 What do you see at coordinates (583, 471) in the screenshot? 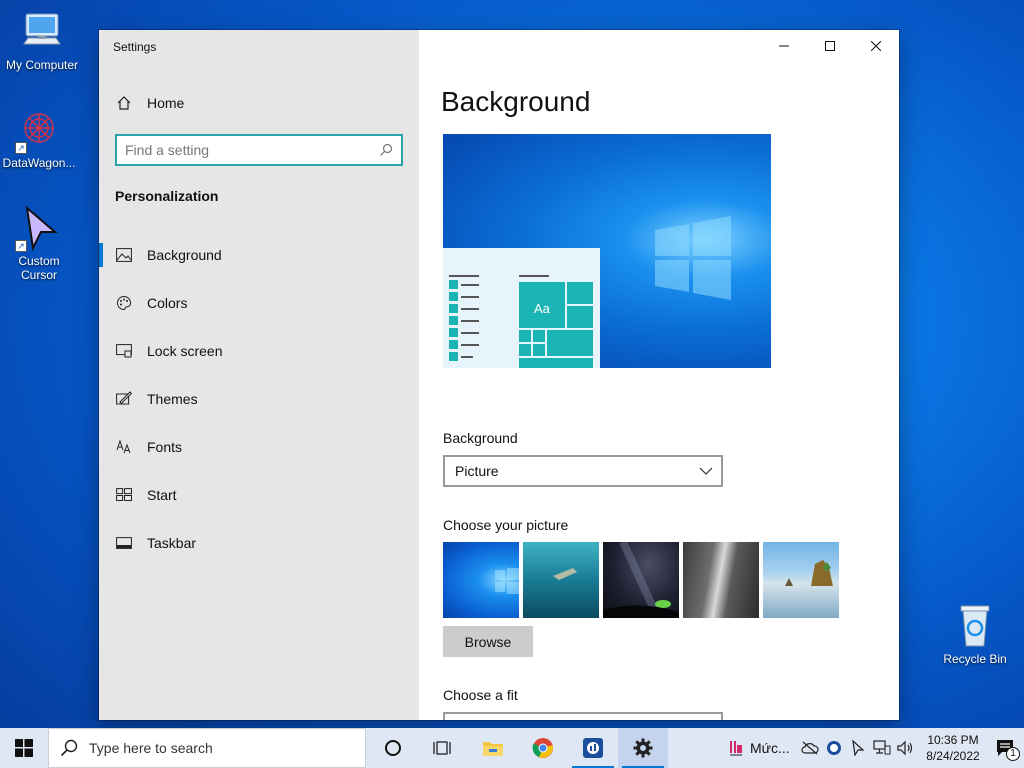
I see `background-type-dropdown: Picture` at bounding box center [583, 471].